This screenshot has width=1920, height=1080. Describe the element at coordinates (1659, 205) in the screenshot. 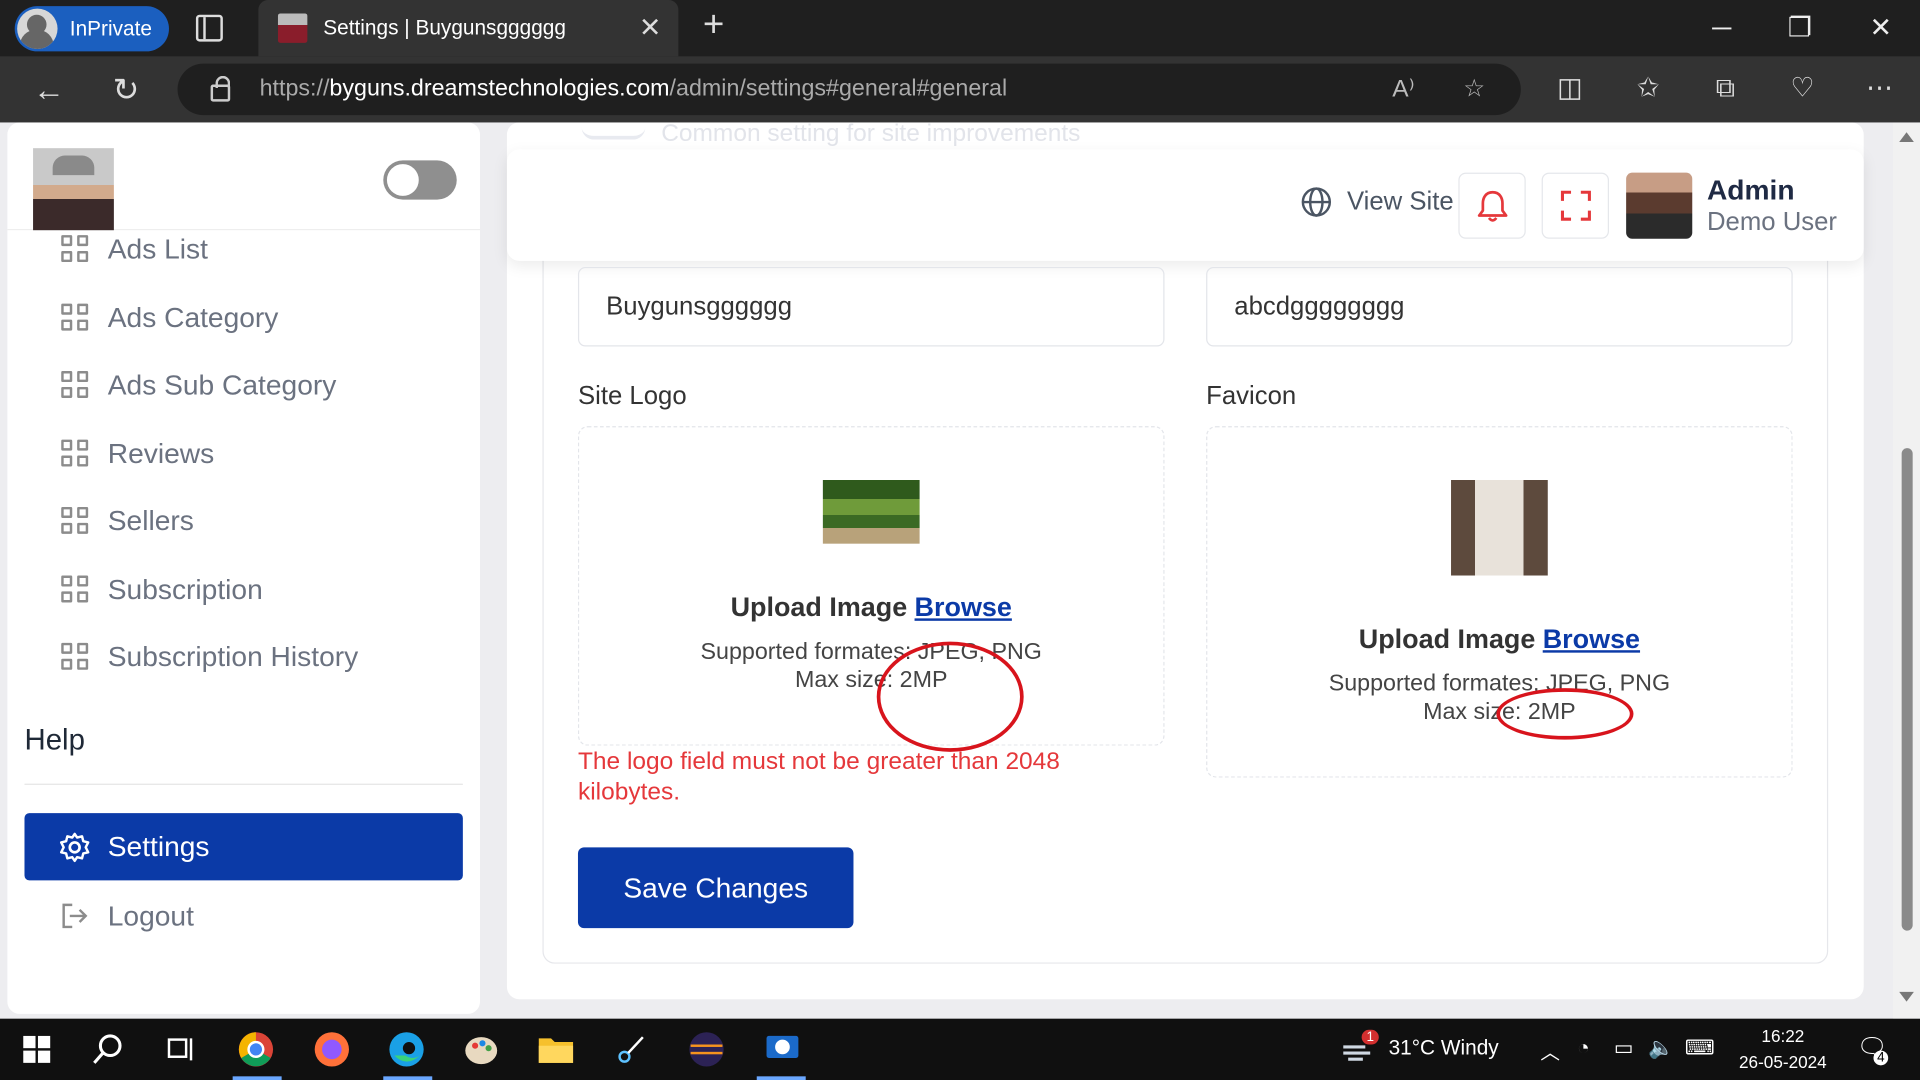

I see `admin-avatar` at that location.